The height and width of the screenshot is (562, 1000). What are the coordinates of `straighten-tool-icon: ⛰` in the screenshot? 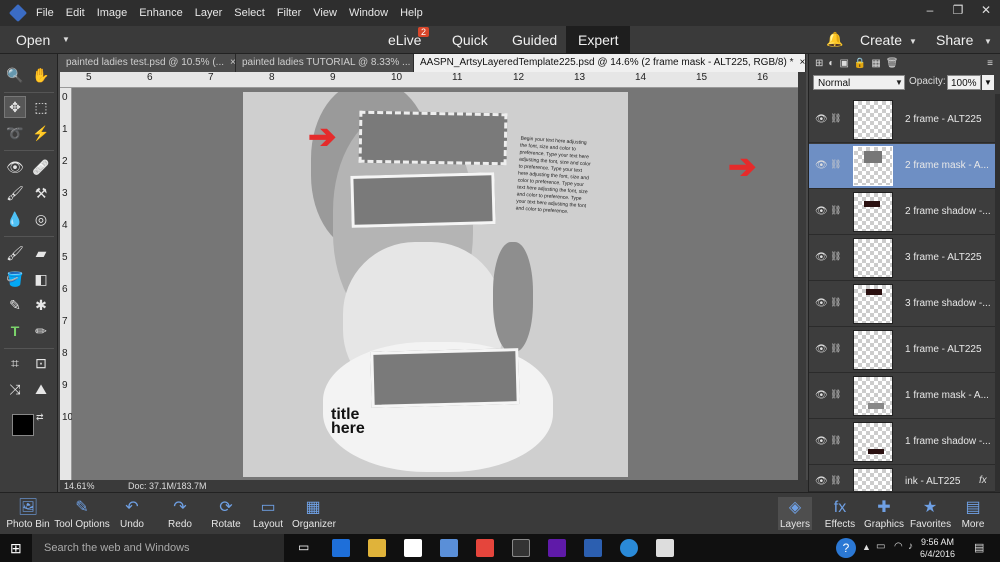 It's located at (41, 389).